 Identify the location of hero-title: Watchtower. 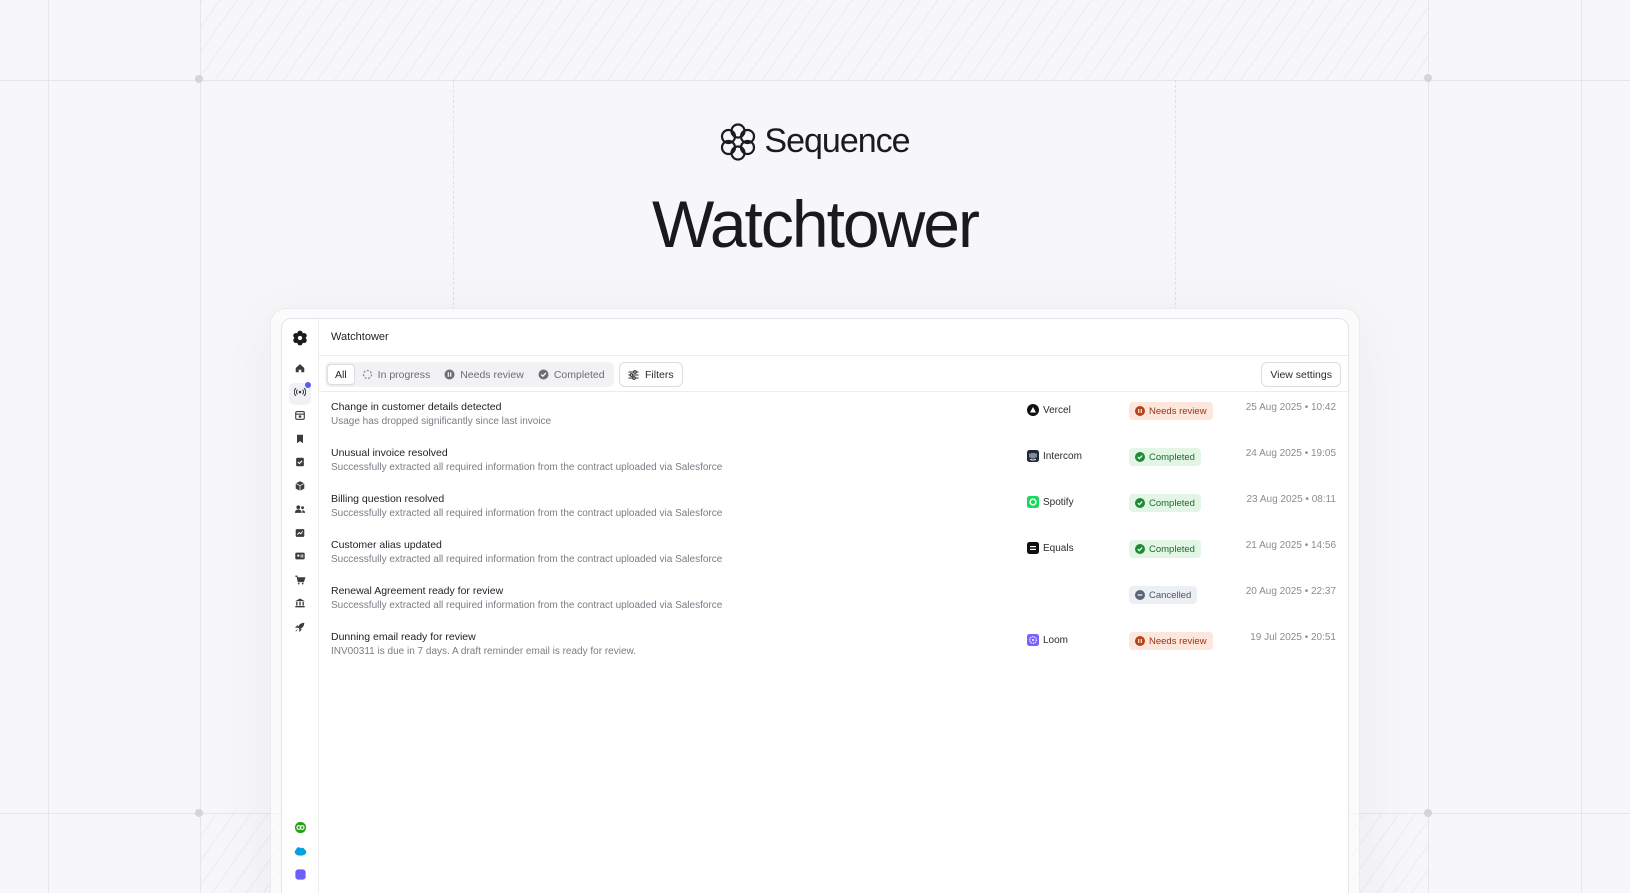
(816, 224).